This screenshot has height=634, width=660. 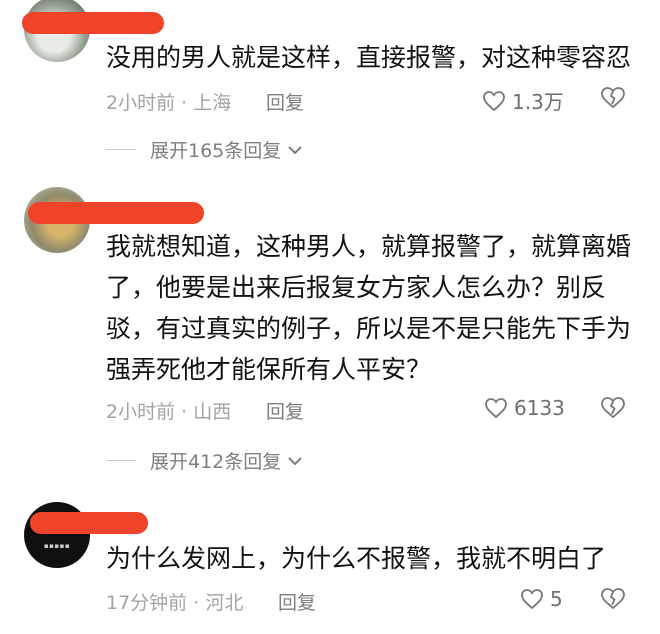 I want to click on comment-meta: 2小时前 · 山西, so click(x=168, y=410).